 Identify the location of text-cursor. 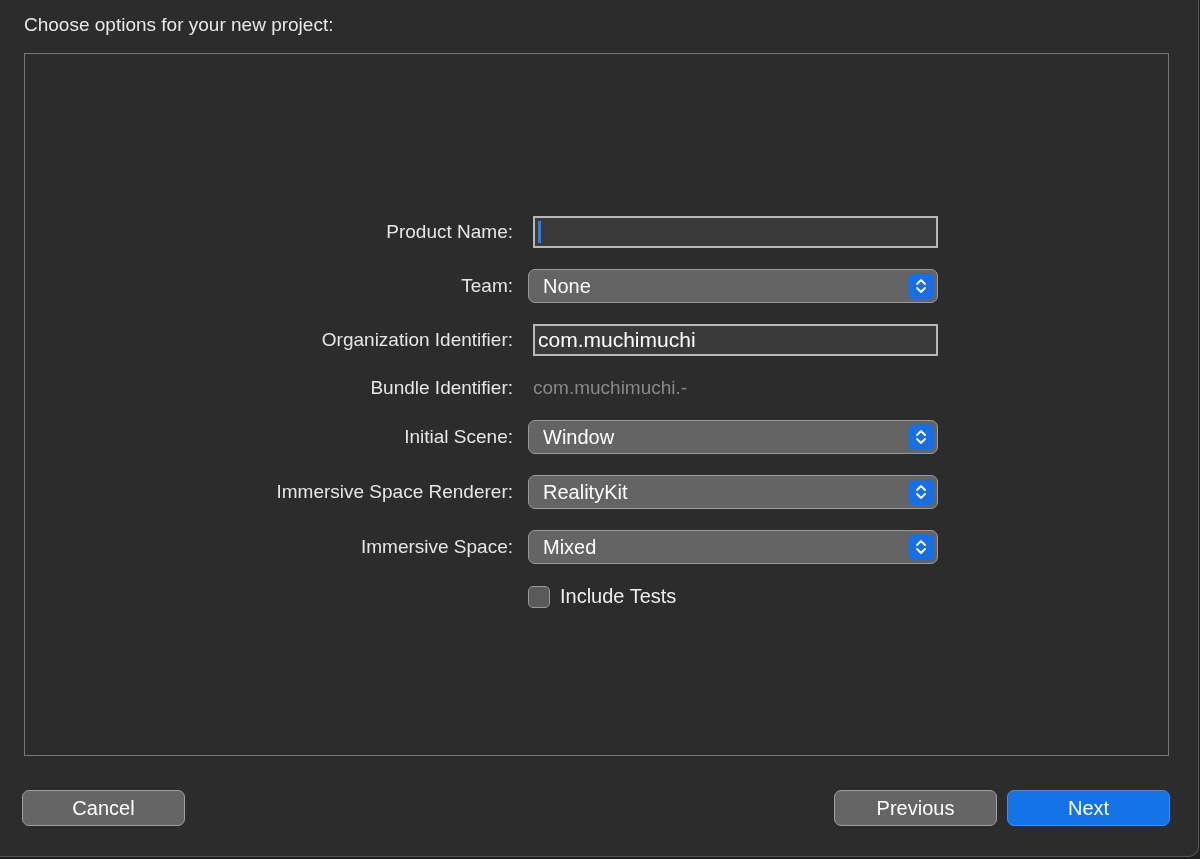
(539, 232).